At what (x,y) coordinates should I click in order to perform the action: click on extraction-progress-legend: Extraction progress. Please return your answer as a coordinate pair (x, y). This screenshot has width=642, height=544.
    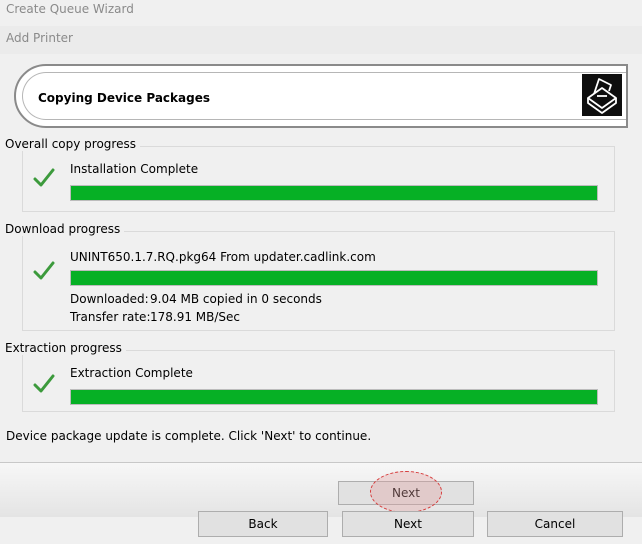
    Looking at the image, I should click on (65, 348).